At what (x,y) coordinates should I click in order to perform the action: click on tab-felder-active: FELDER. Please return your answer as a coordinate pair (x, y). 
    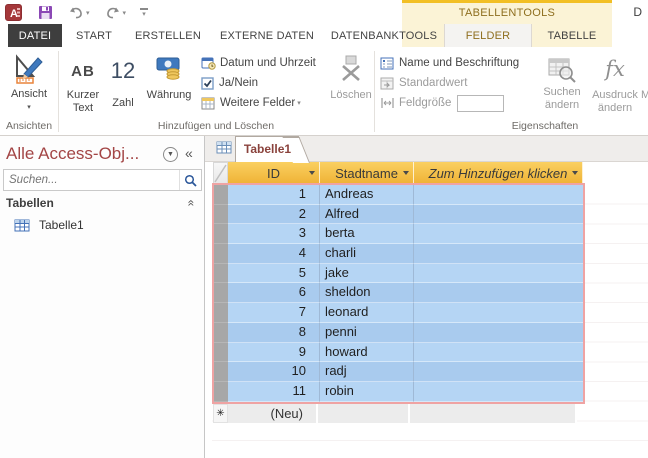
    Looking at the image, I should click on (488, 35).